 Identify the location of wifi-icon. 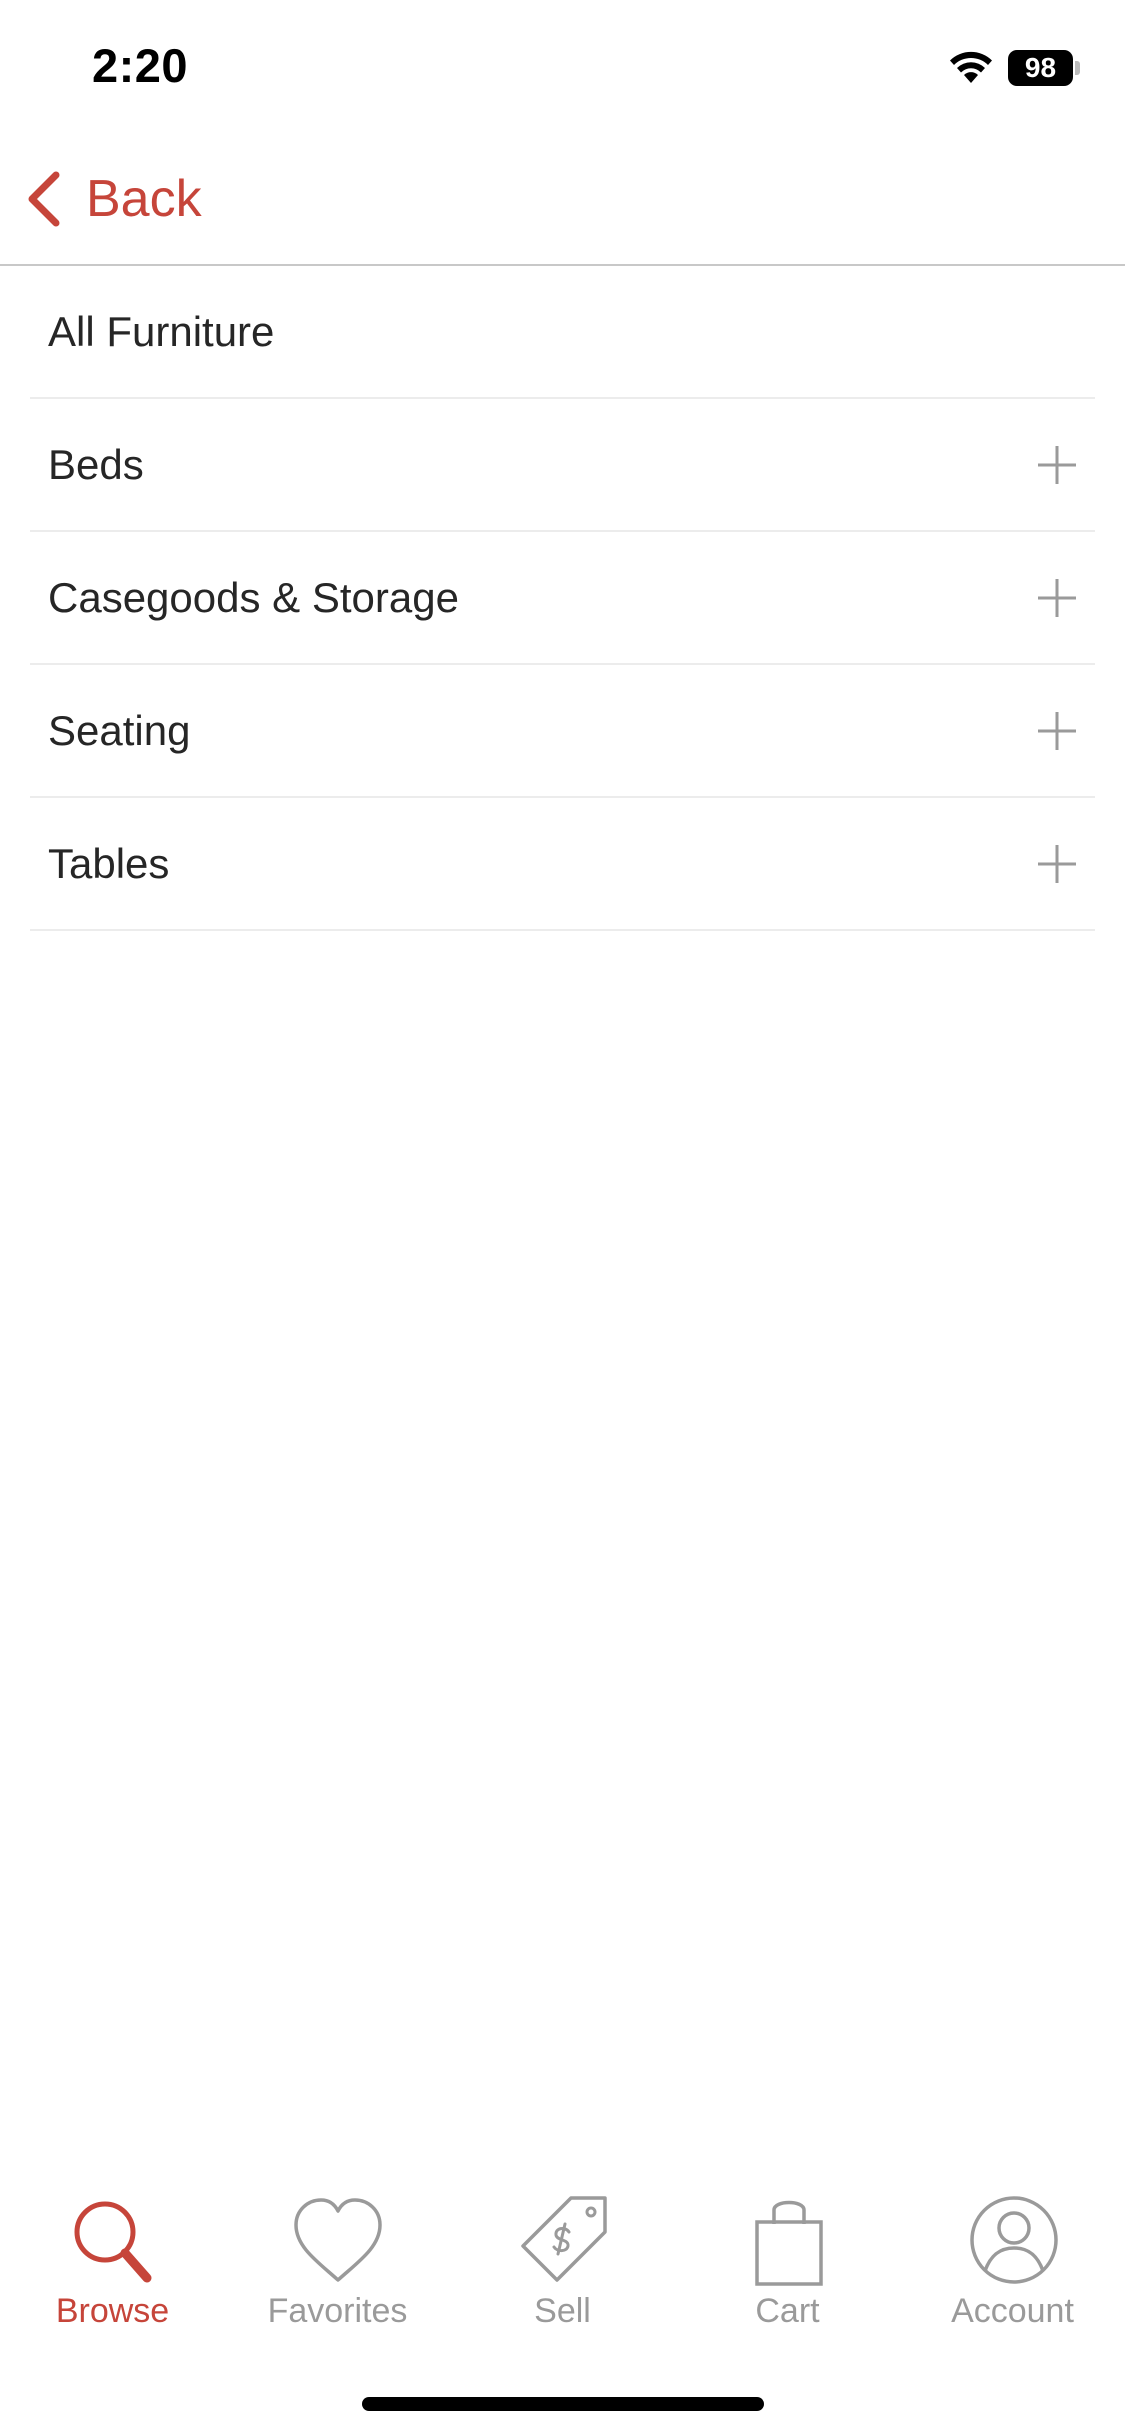
(971, 67).